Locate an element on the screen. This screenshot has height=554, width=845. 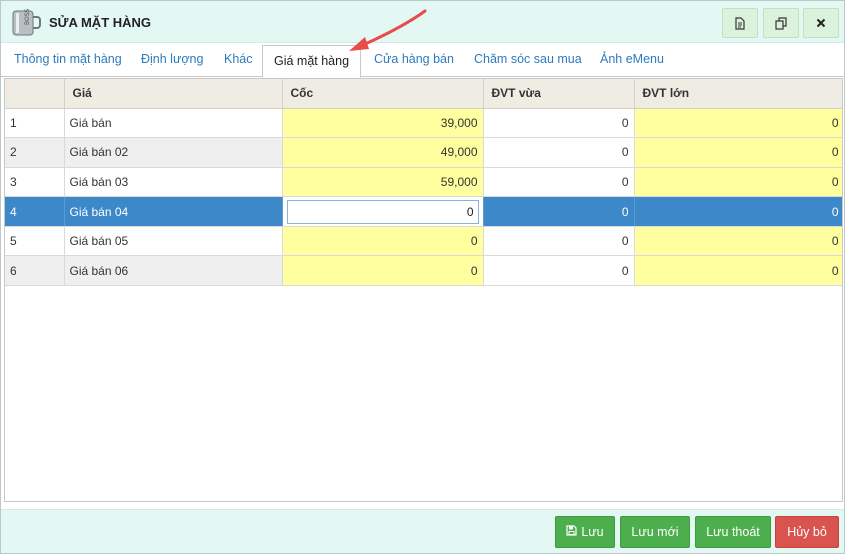
document-button is located at coordinates (740, 23).